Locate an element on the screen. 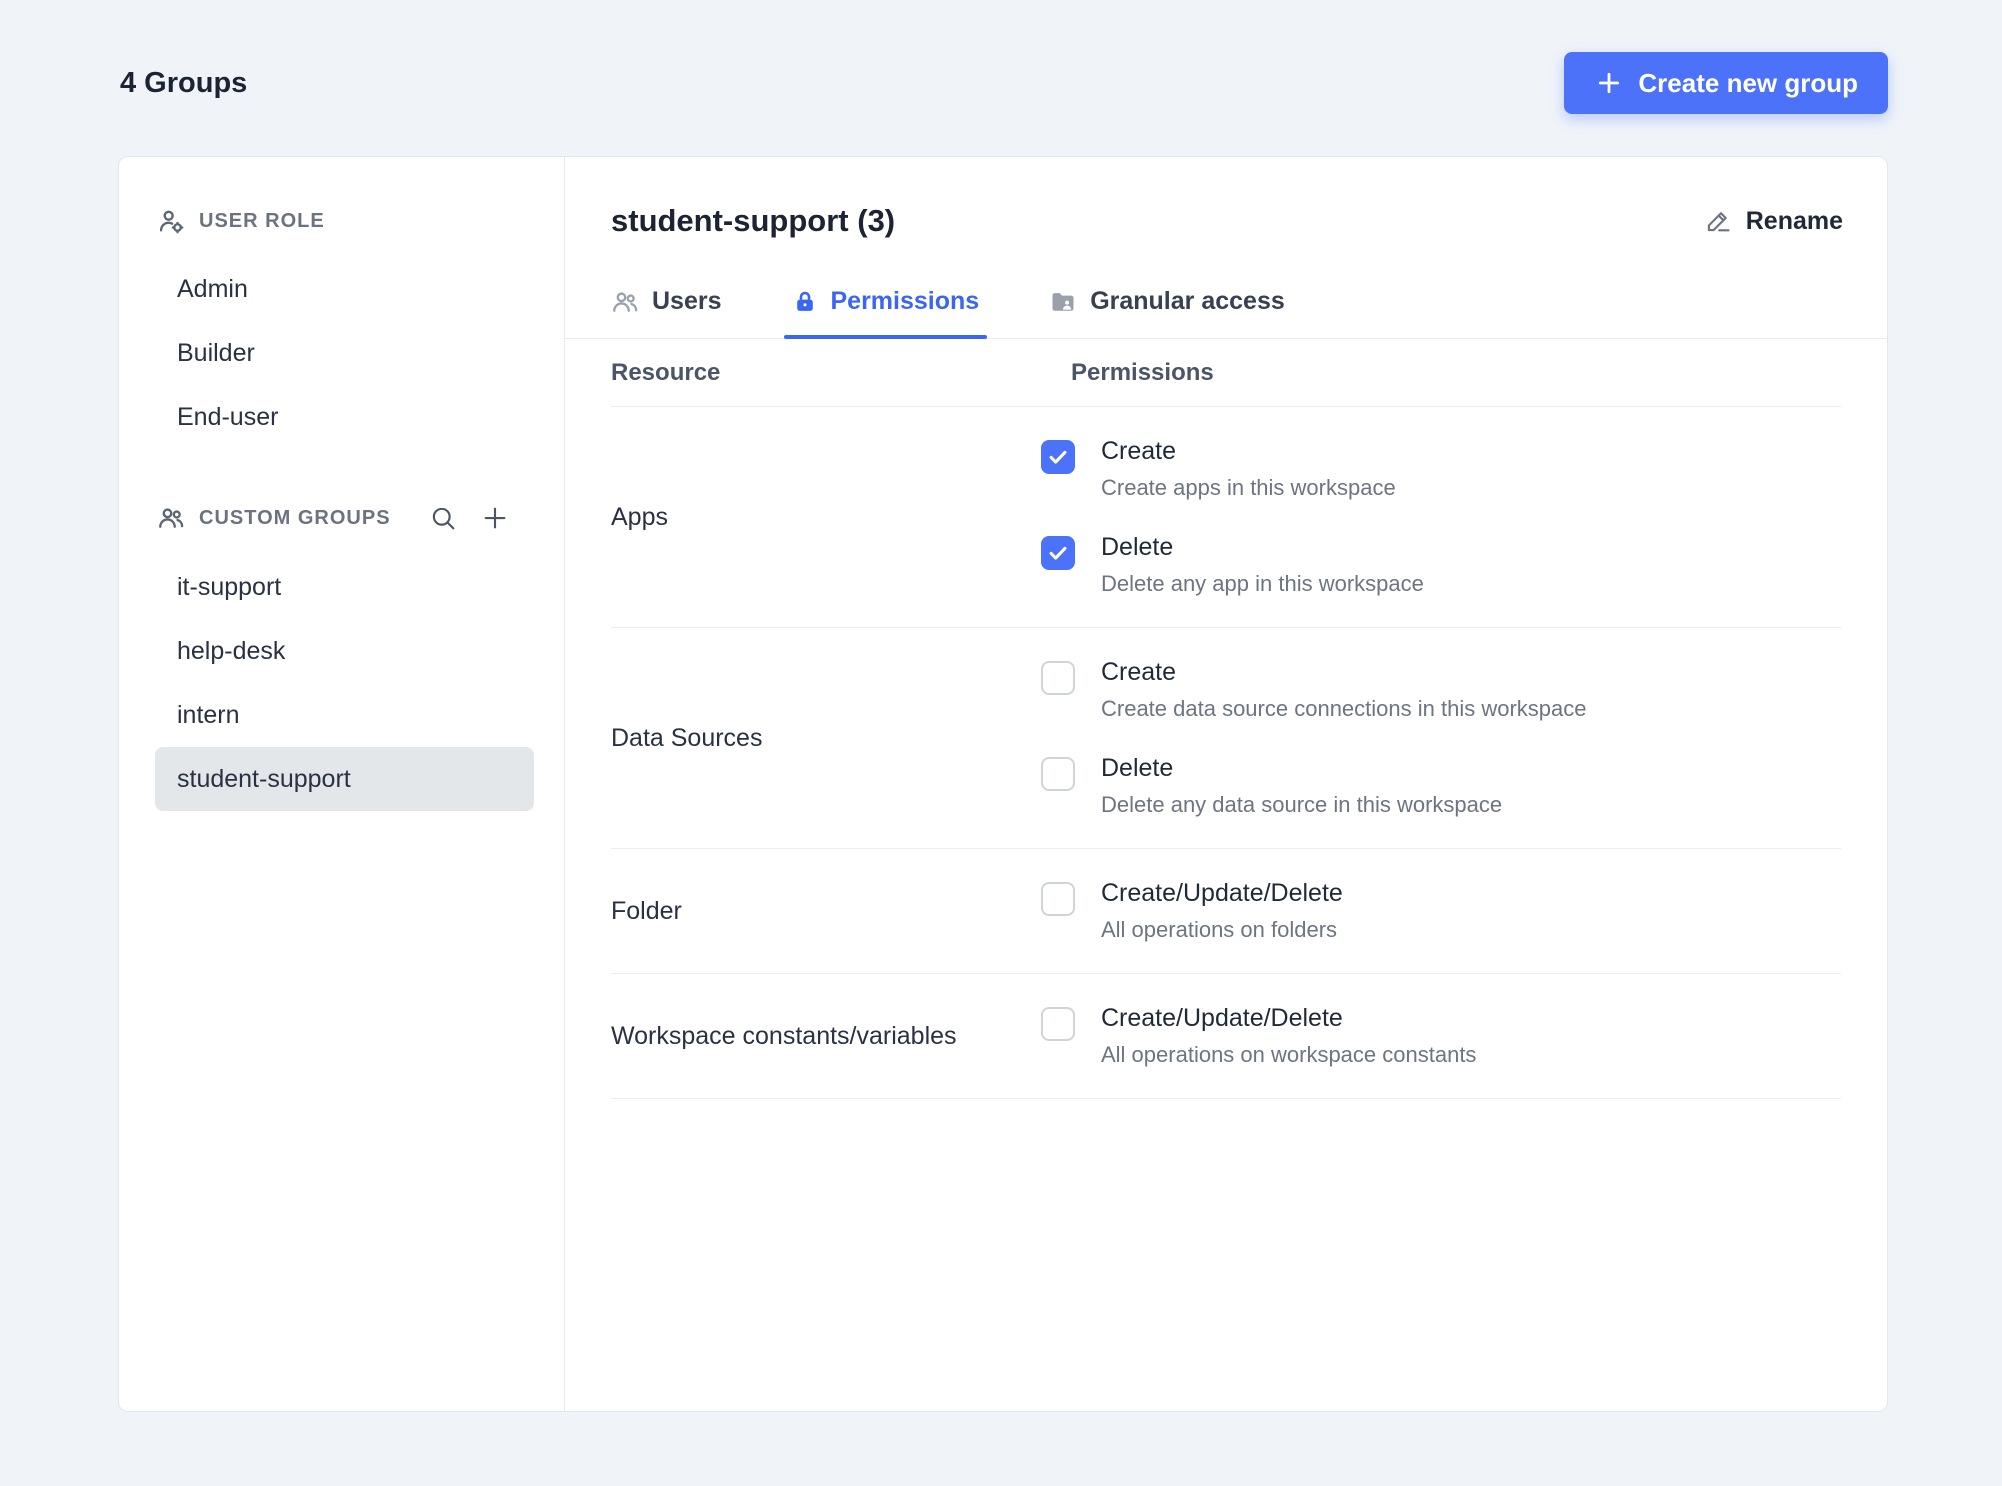 The width and height of the screenshot is (2002, 1486). add-group-button is located at coordinates (495, 518).